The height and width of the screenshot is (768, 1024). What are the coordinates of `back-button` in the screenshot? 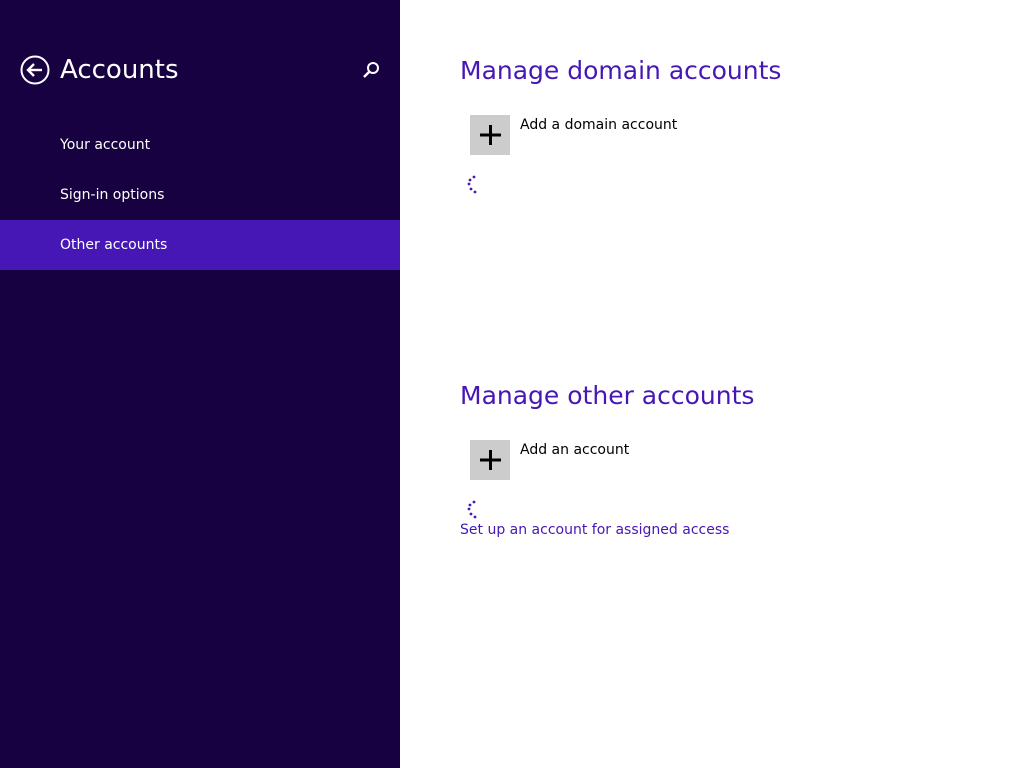 It's located at (35, 70).